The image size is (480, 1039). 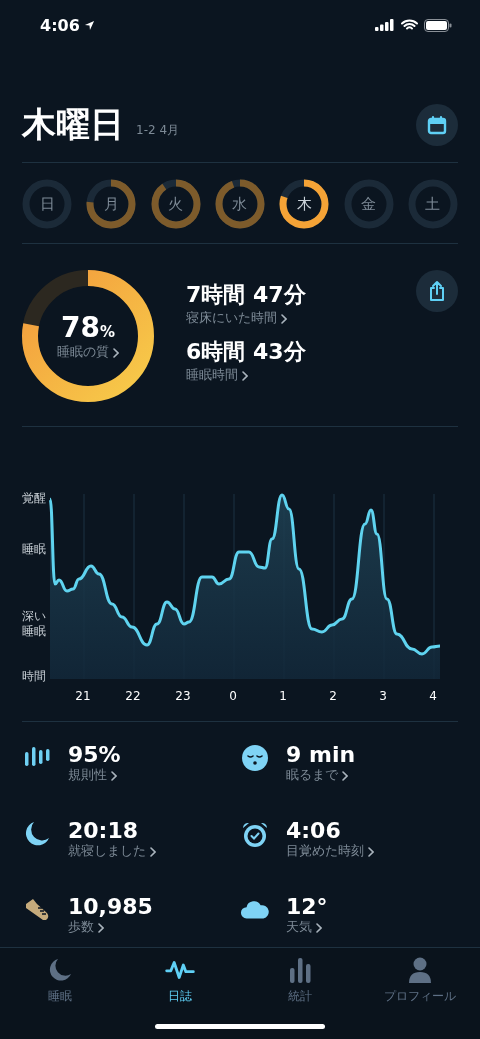 I want to click on metric-value: 95%, so click(x=94, y=754).